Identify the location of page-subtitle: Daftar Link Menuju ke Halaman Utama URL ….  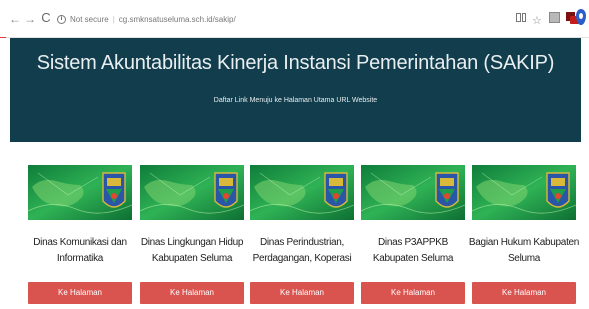
(295, 100).